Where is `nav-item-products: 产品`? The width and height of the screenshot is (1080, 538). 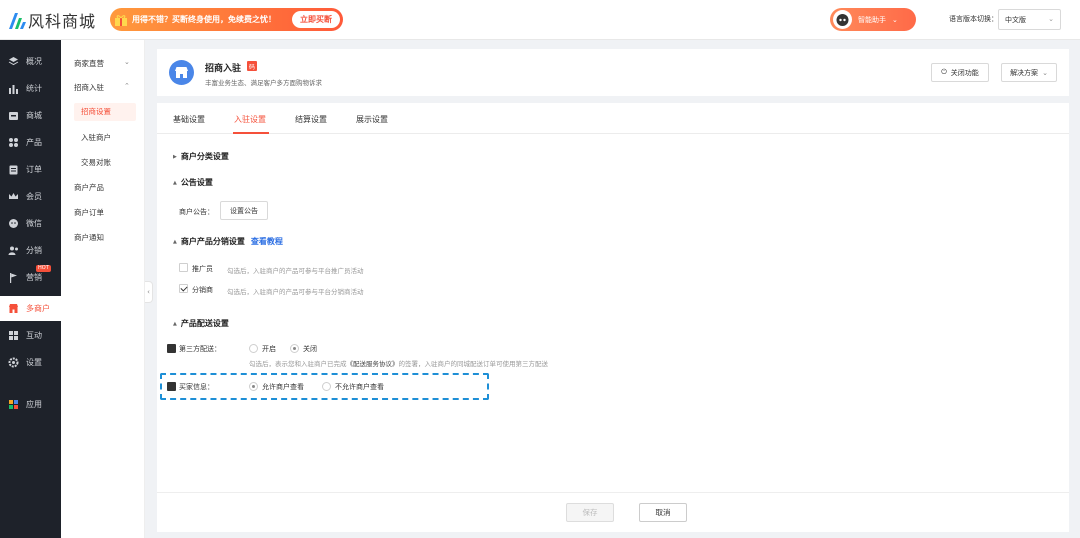
nav-item-products: 产品 is located at coordinates (30, 142).